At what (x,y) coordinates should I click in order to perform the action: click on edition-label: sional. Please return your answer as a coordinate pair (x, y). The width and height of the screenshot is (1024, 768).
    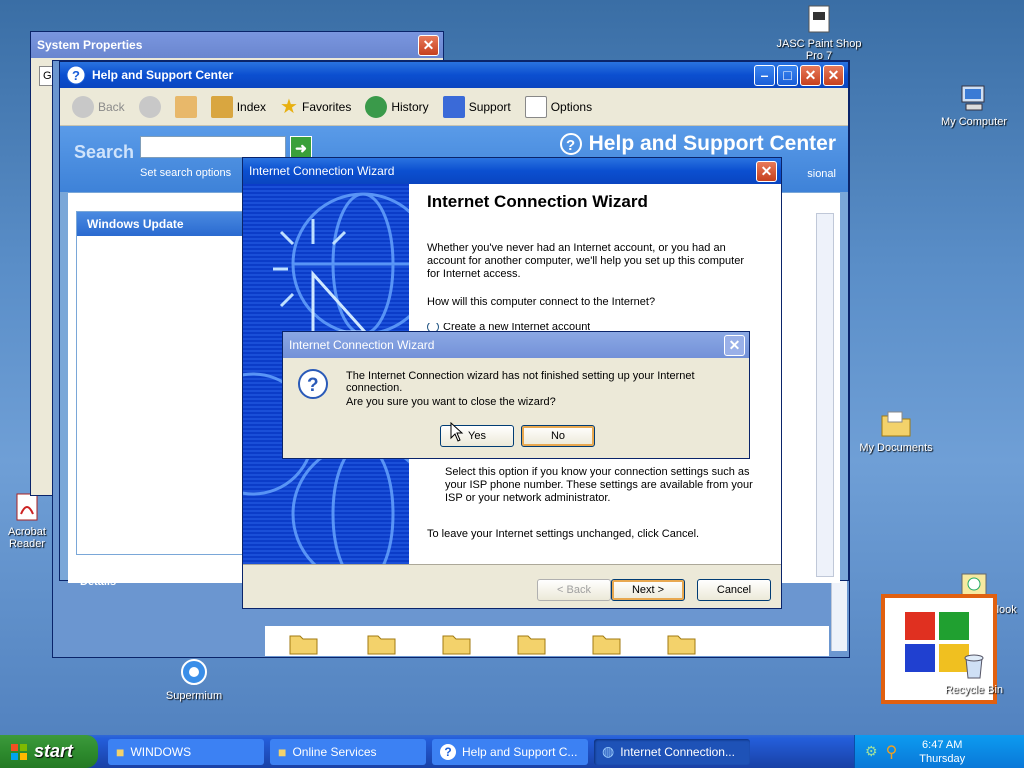
    Looking at the image, I should click on (821, 174).